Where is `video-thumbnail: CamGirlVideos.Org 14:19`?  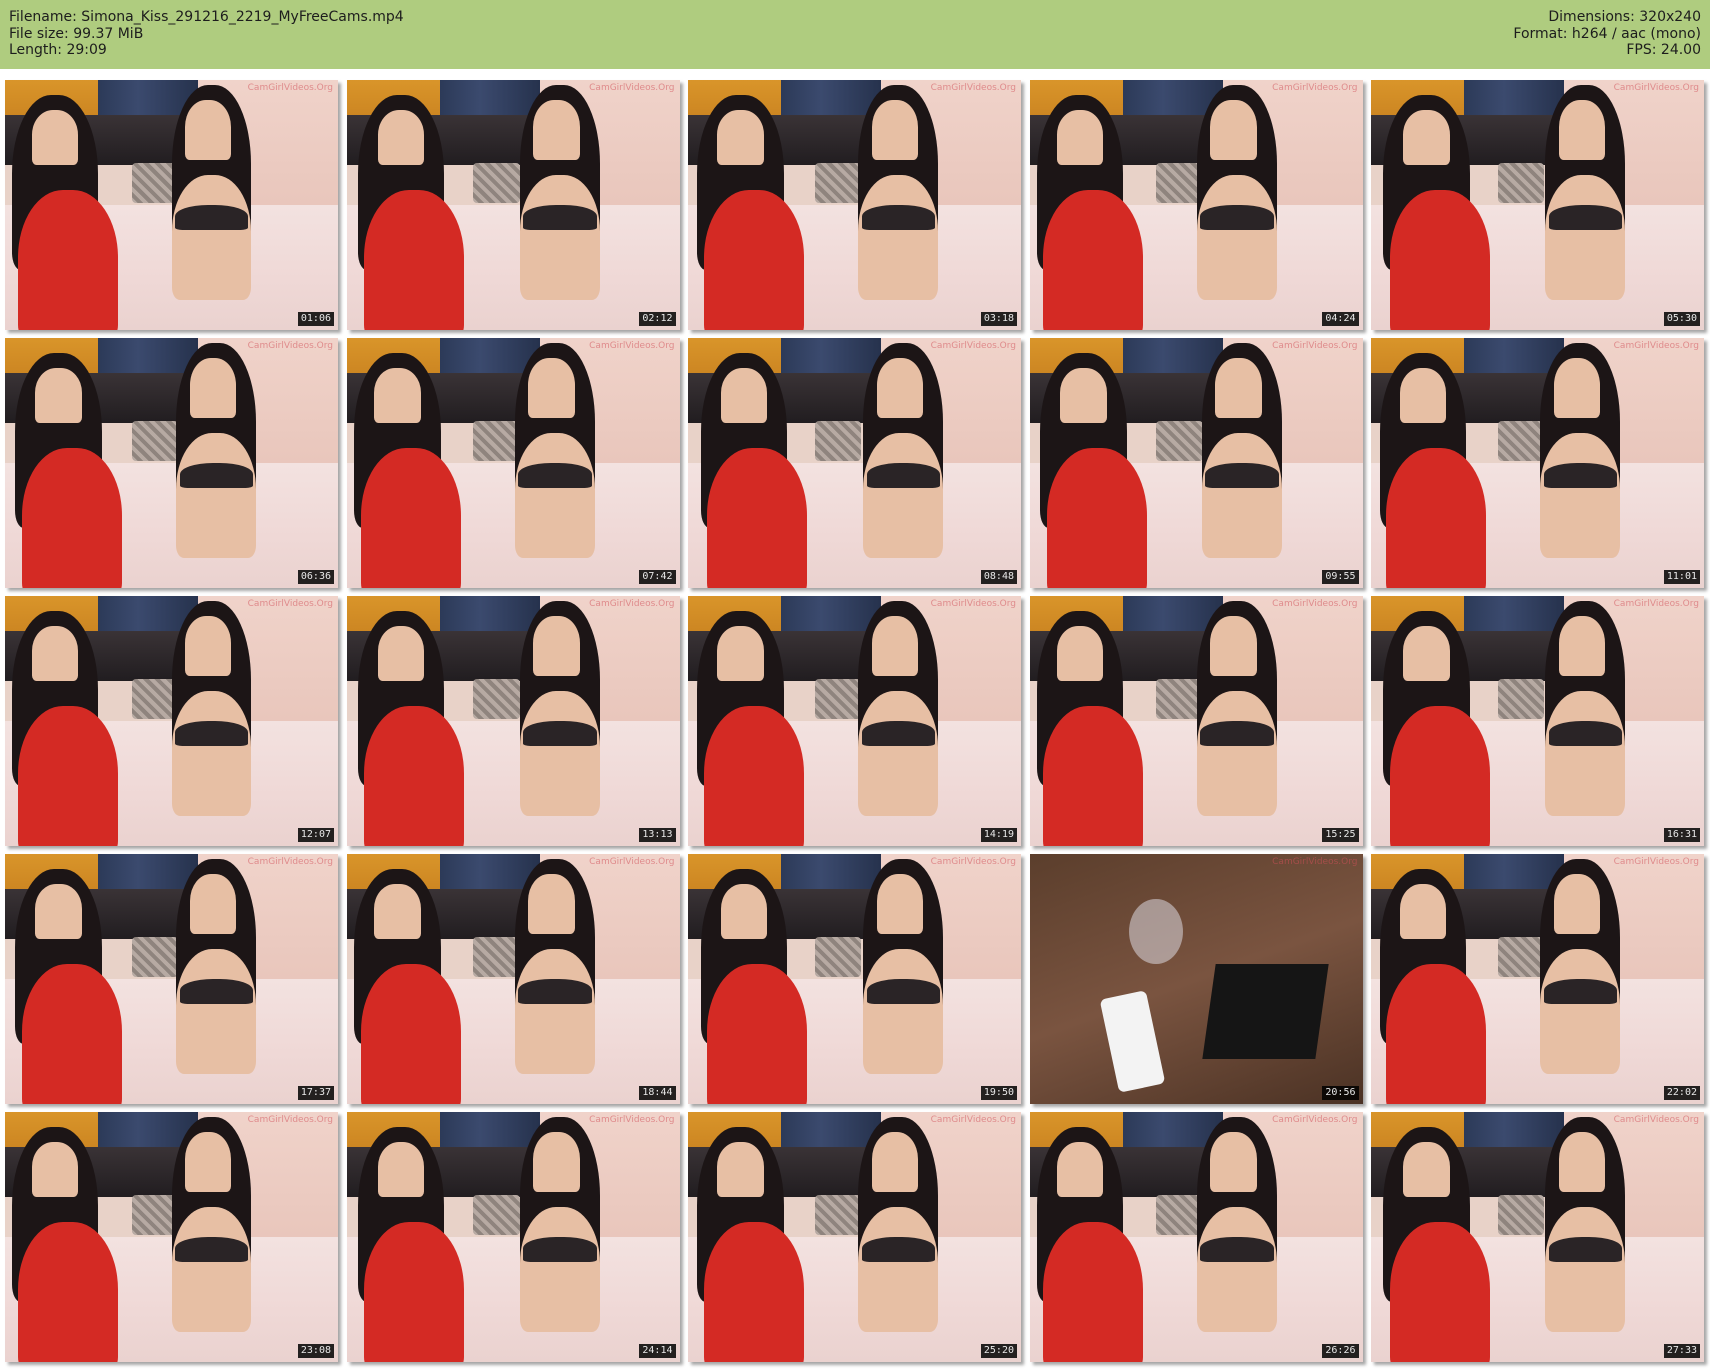 video-thumbnail: CamGirlVideos.Org 14:19 is located at coordinates (854, 721).